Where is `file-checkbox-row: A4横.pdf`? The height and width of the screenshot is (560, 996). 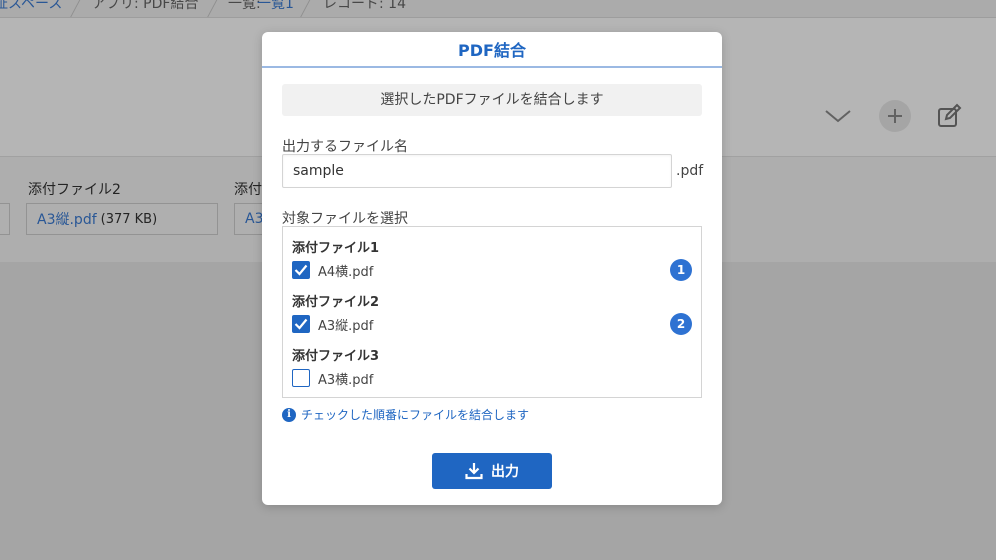
file-checkbox-row: A4横.pdf is located at coordinates (332, 270).